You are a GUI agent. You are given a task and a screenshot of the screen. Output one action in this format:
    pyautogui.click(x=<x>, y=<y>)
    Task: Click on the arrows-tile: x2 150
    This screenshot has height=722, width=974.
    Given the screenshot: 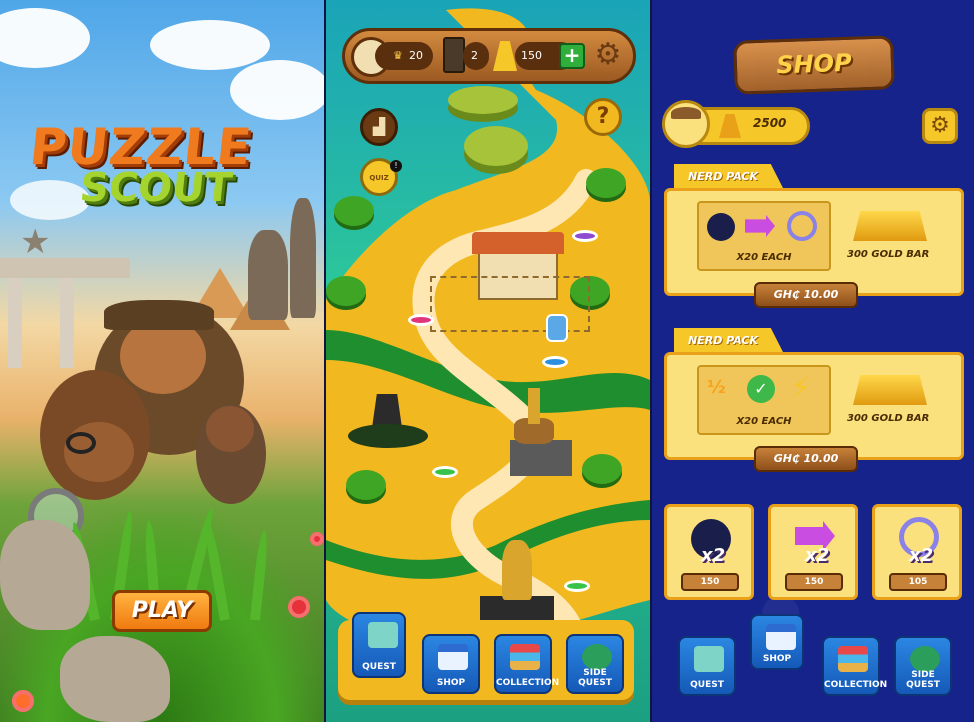 What is the action you would take?
    pyautogui.click(x=813, y=552)
    